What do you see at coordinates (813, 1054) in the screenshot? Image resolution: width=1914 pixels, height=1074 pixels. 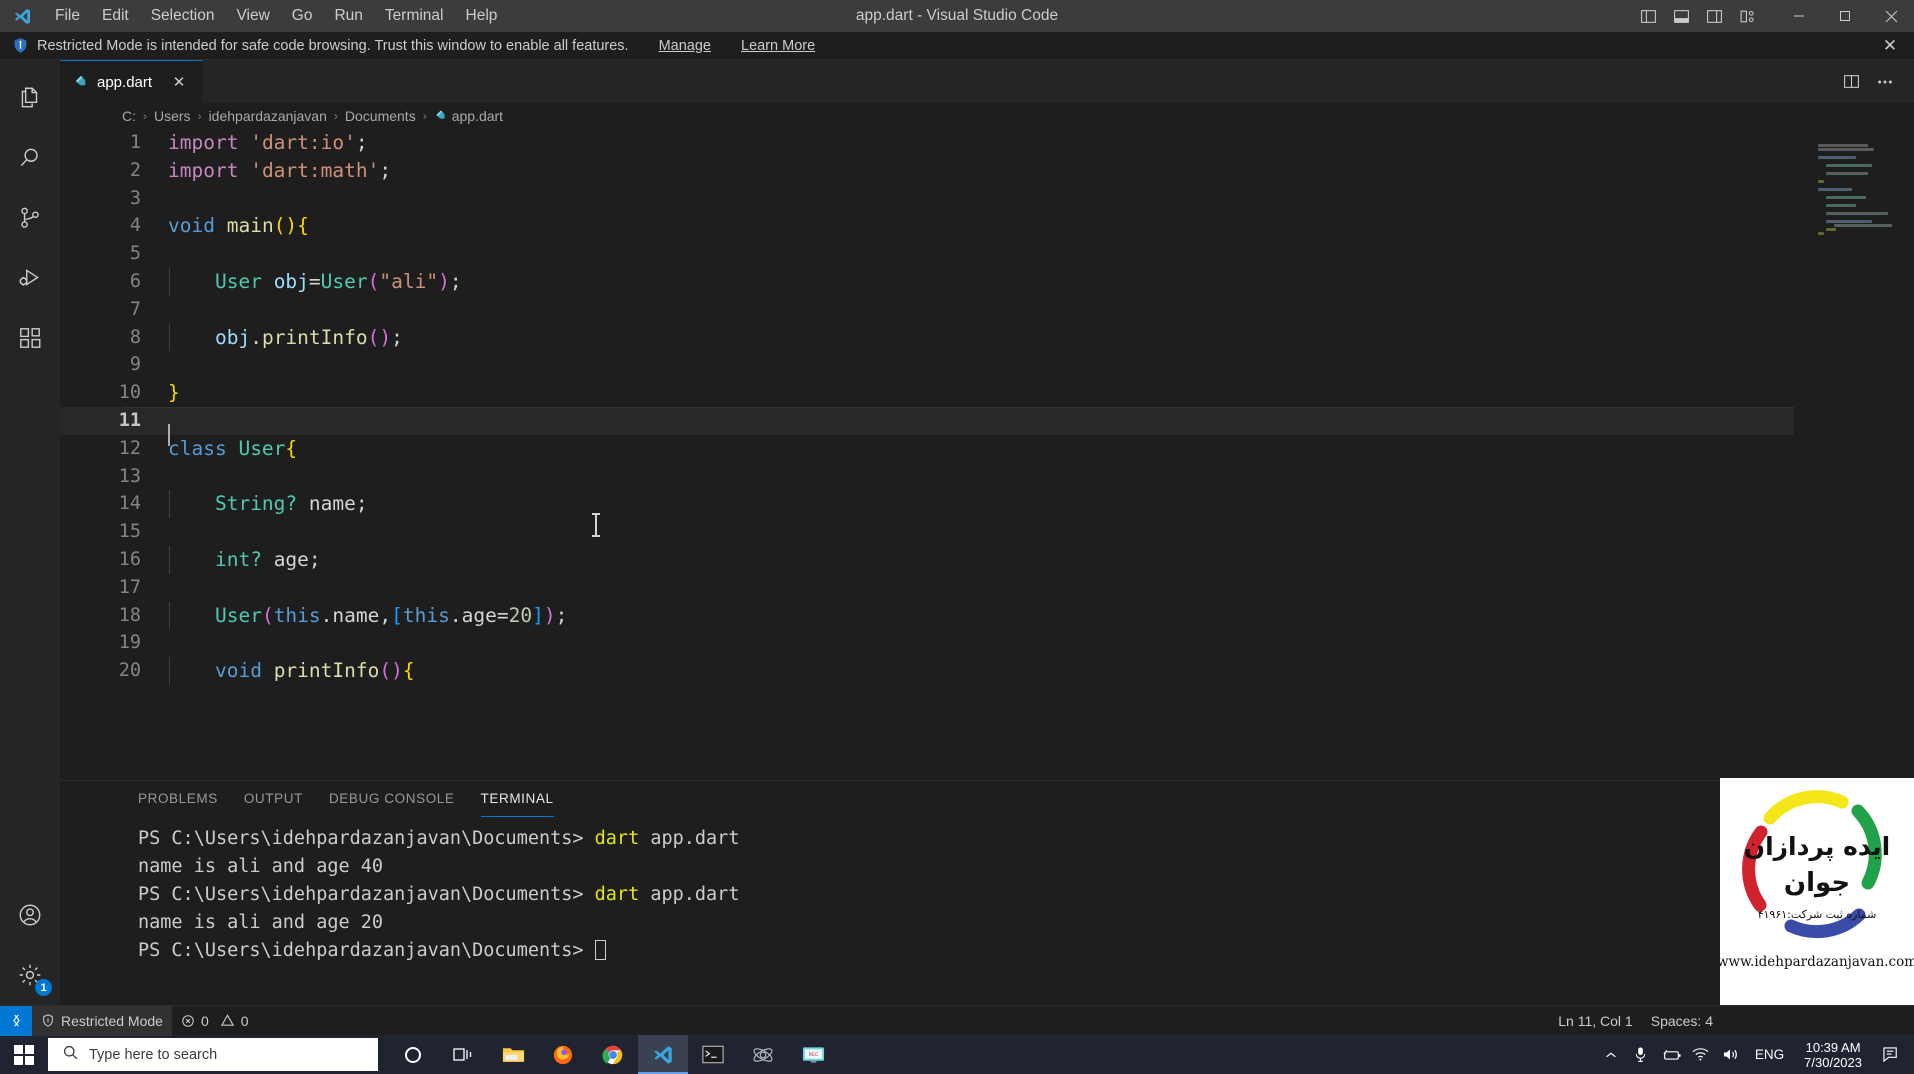 I see `screen-recorder-icon: REC` at bounding box center [813, 1054].